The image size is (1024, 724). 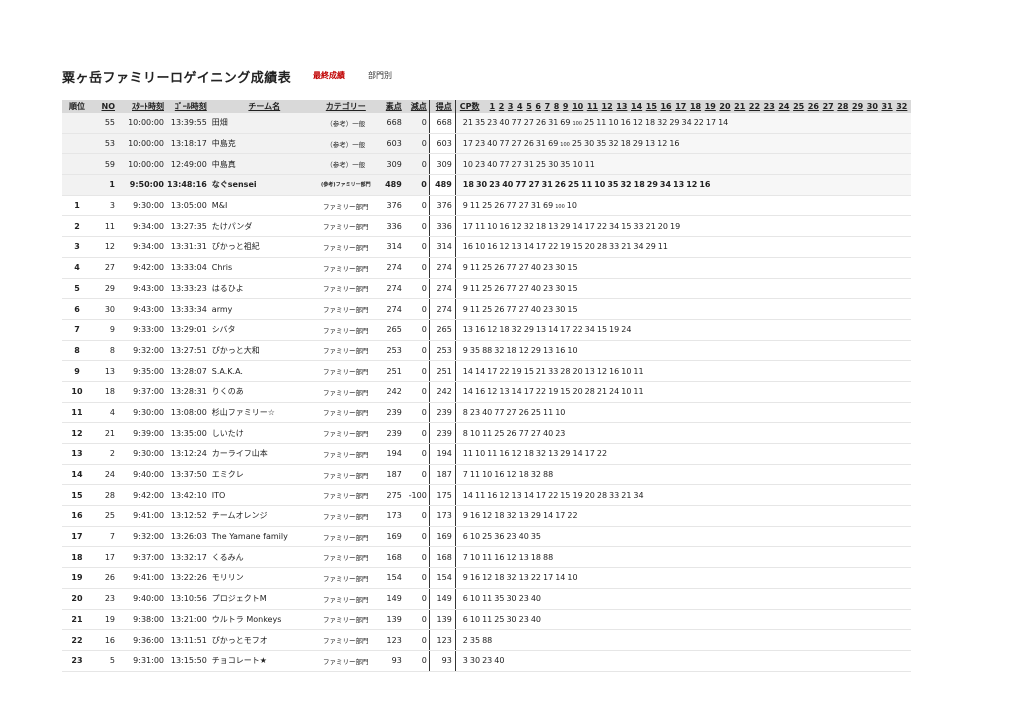 I want to click on goal-time-cell: 13:11:51, so click(x=188, y=640).